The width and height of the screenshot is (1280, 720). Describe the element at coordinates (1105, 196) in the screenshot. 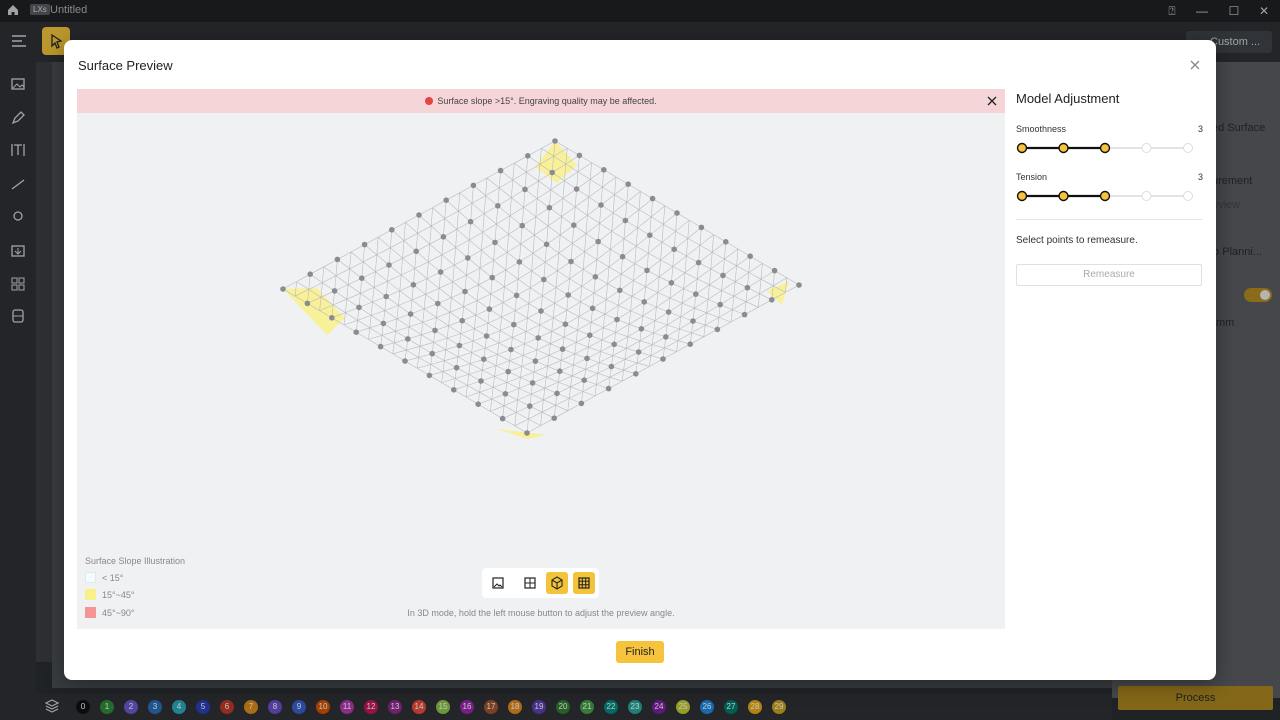

I see `tension-slider` at that location.